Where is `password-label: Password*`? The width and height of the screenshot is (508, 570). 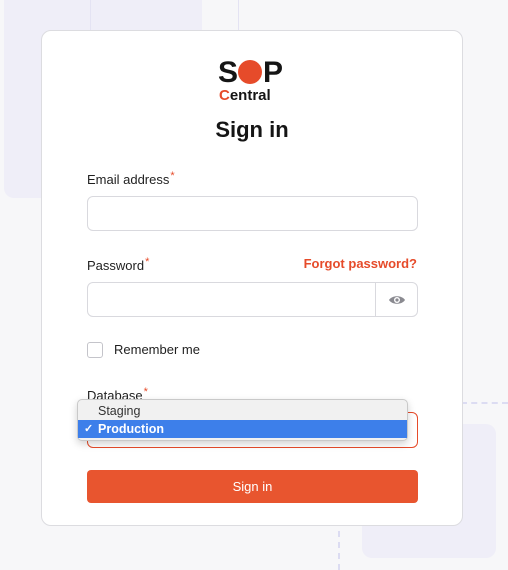
password-label: Password* is located at coordinates (118, 264).